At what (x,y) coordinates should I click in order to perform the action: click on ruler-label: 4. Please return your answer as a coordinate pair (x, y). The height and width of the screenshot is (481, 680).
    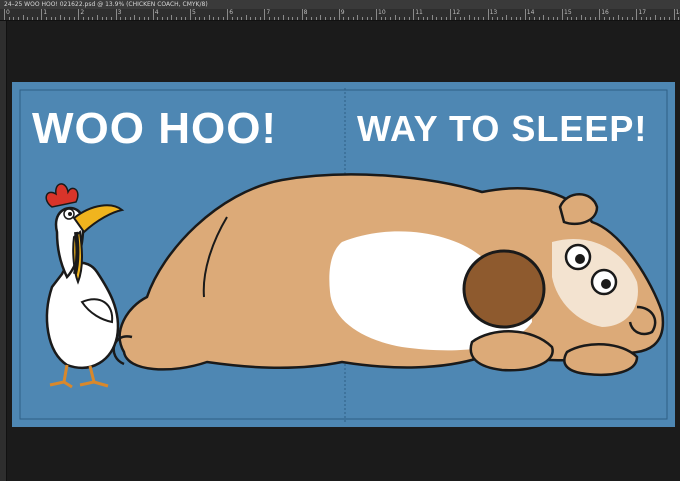
    Looking at the image, I should click on (156, 12).